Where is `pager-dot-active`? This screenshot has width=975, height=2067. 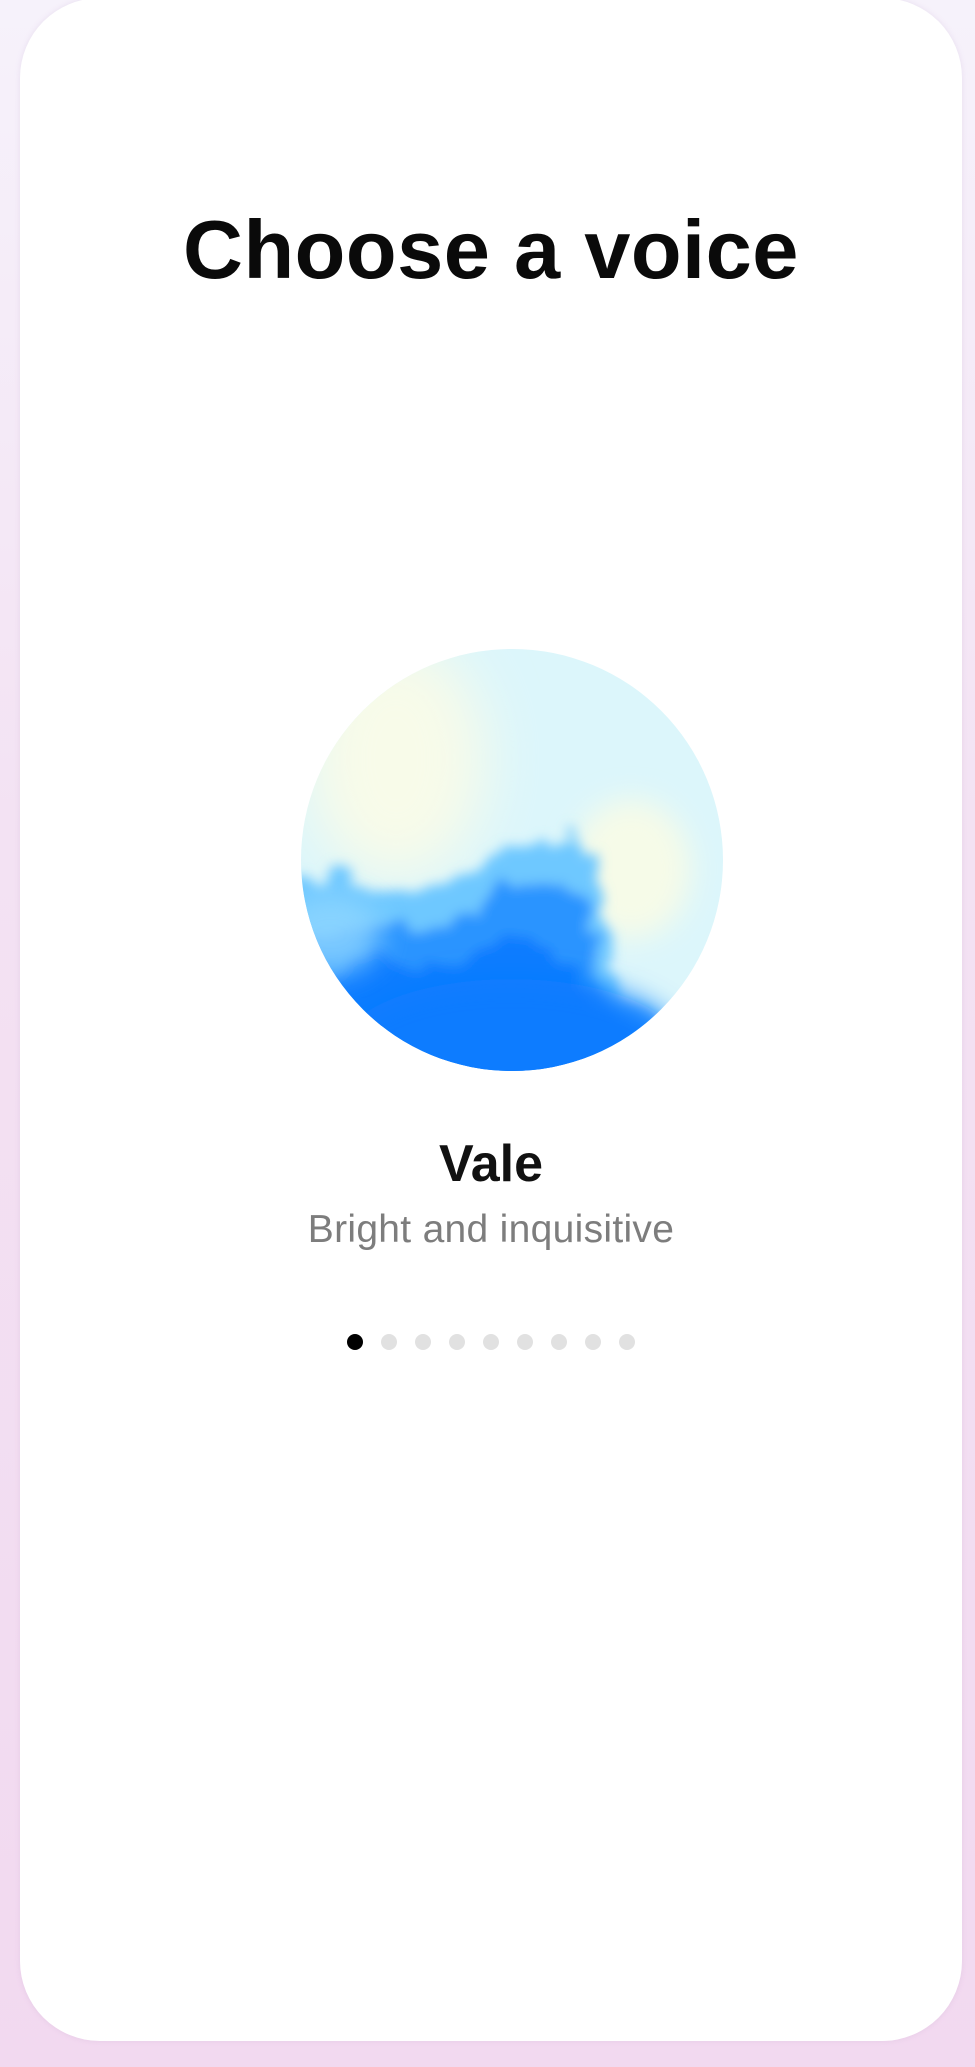
pager-dot-active is located at coordinates (355, 1342).